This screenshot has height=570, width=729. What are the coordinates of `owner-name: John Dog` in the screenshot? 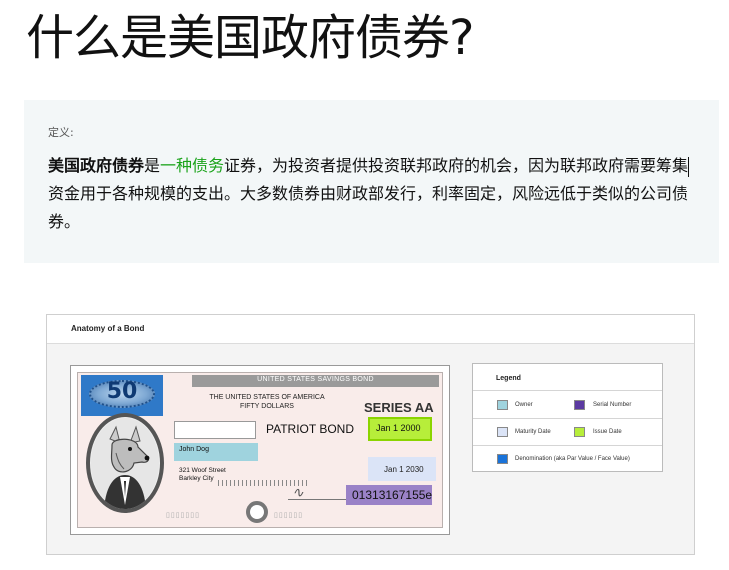 It's located at (194, 449).